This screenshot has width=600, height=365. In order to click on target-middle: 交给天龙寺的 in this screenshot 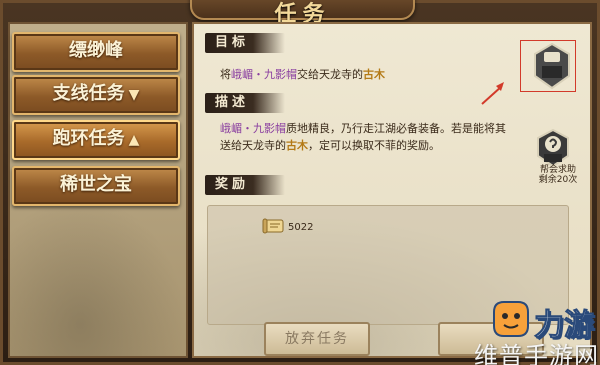, I will do `click(330, 74)`.